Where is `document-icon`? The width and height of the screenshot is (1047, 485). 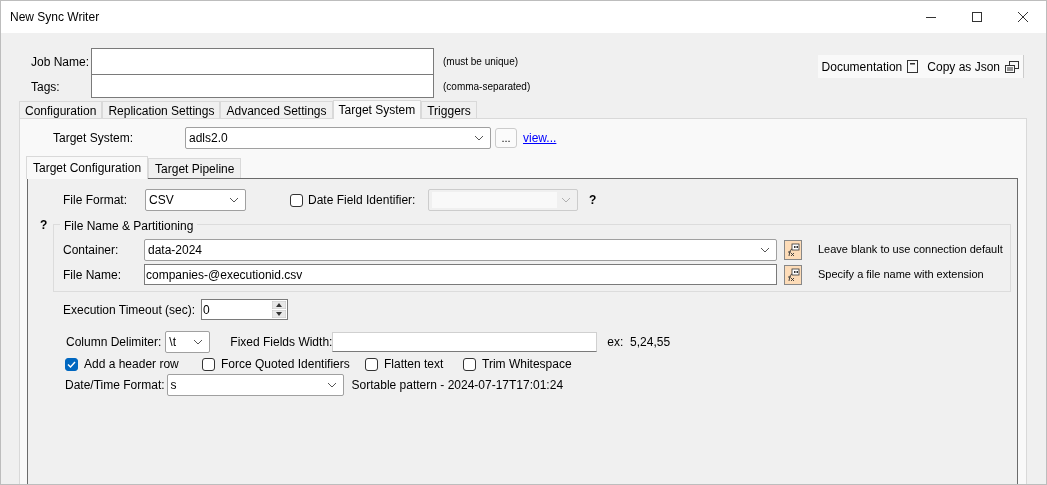 document-icon is located at coordinates (913, 66).